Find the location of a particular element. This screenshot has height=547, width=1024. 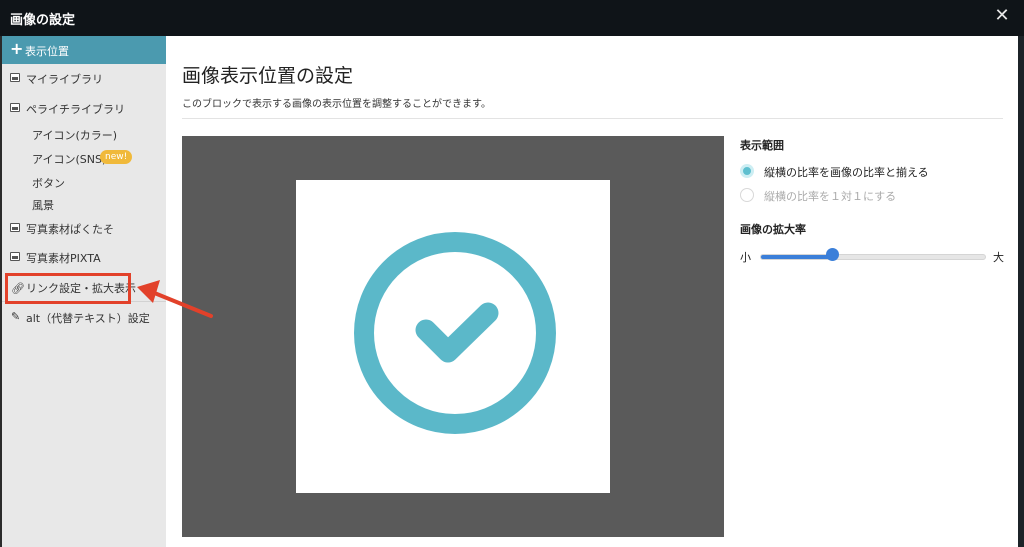

header-divider is located at coordinates (592, 118).